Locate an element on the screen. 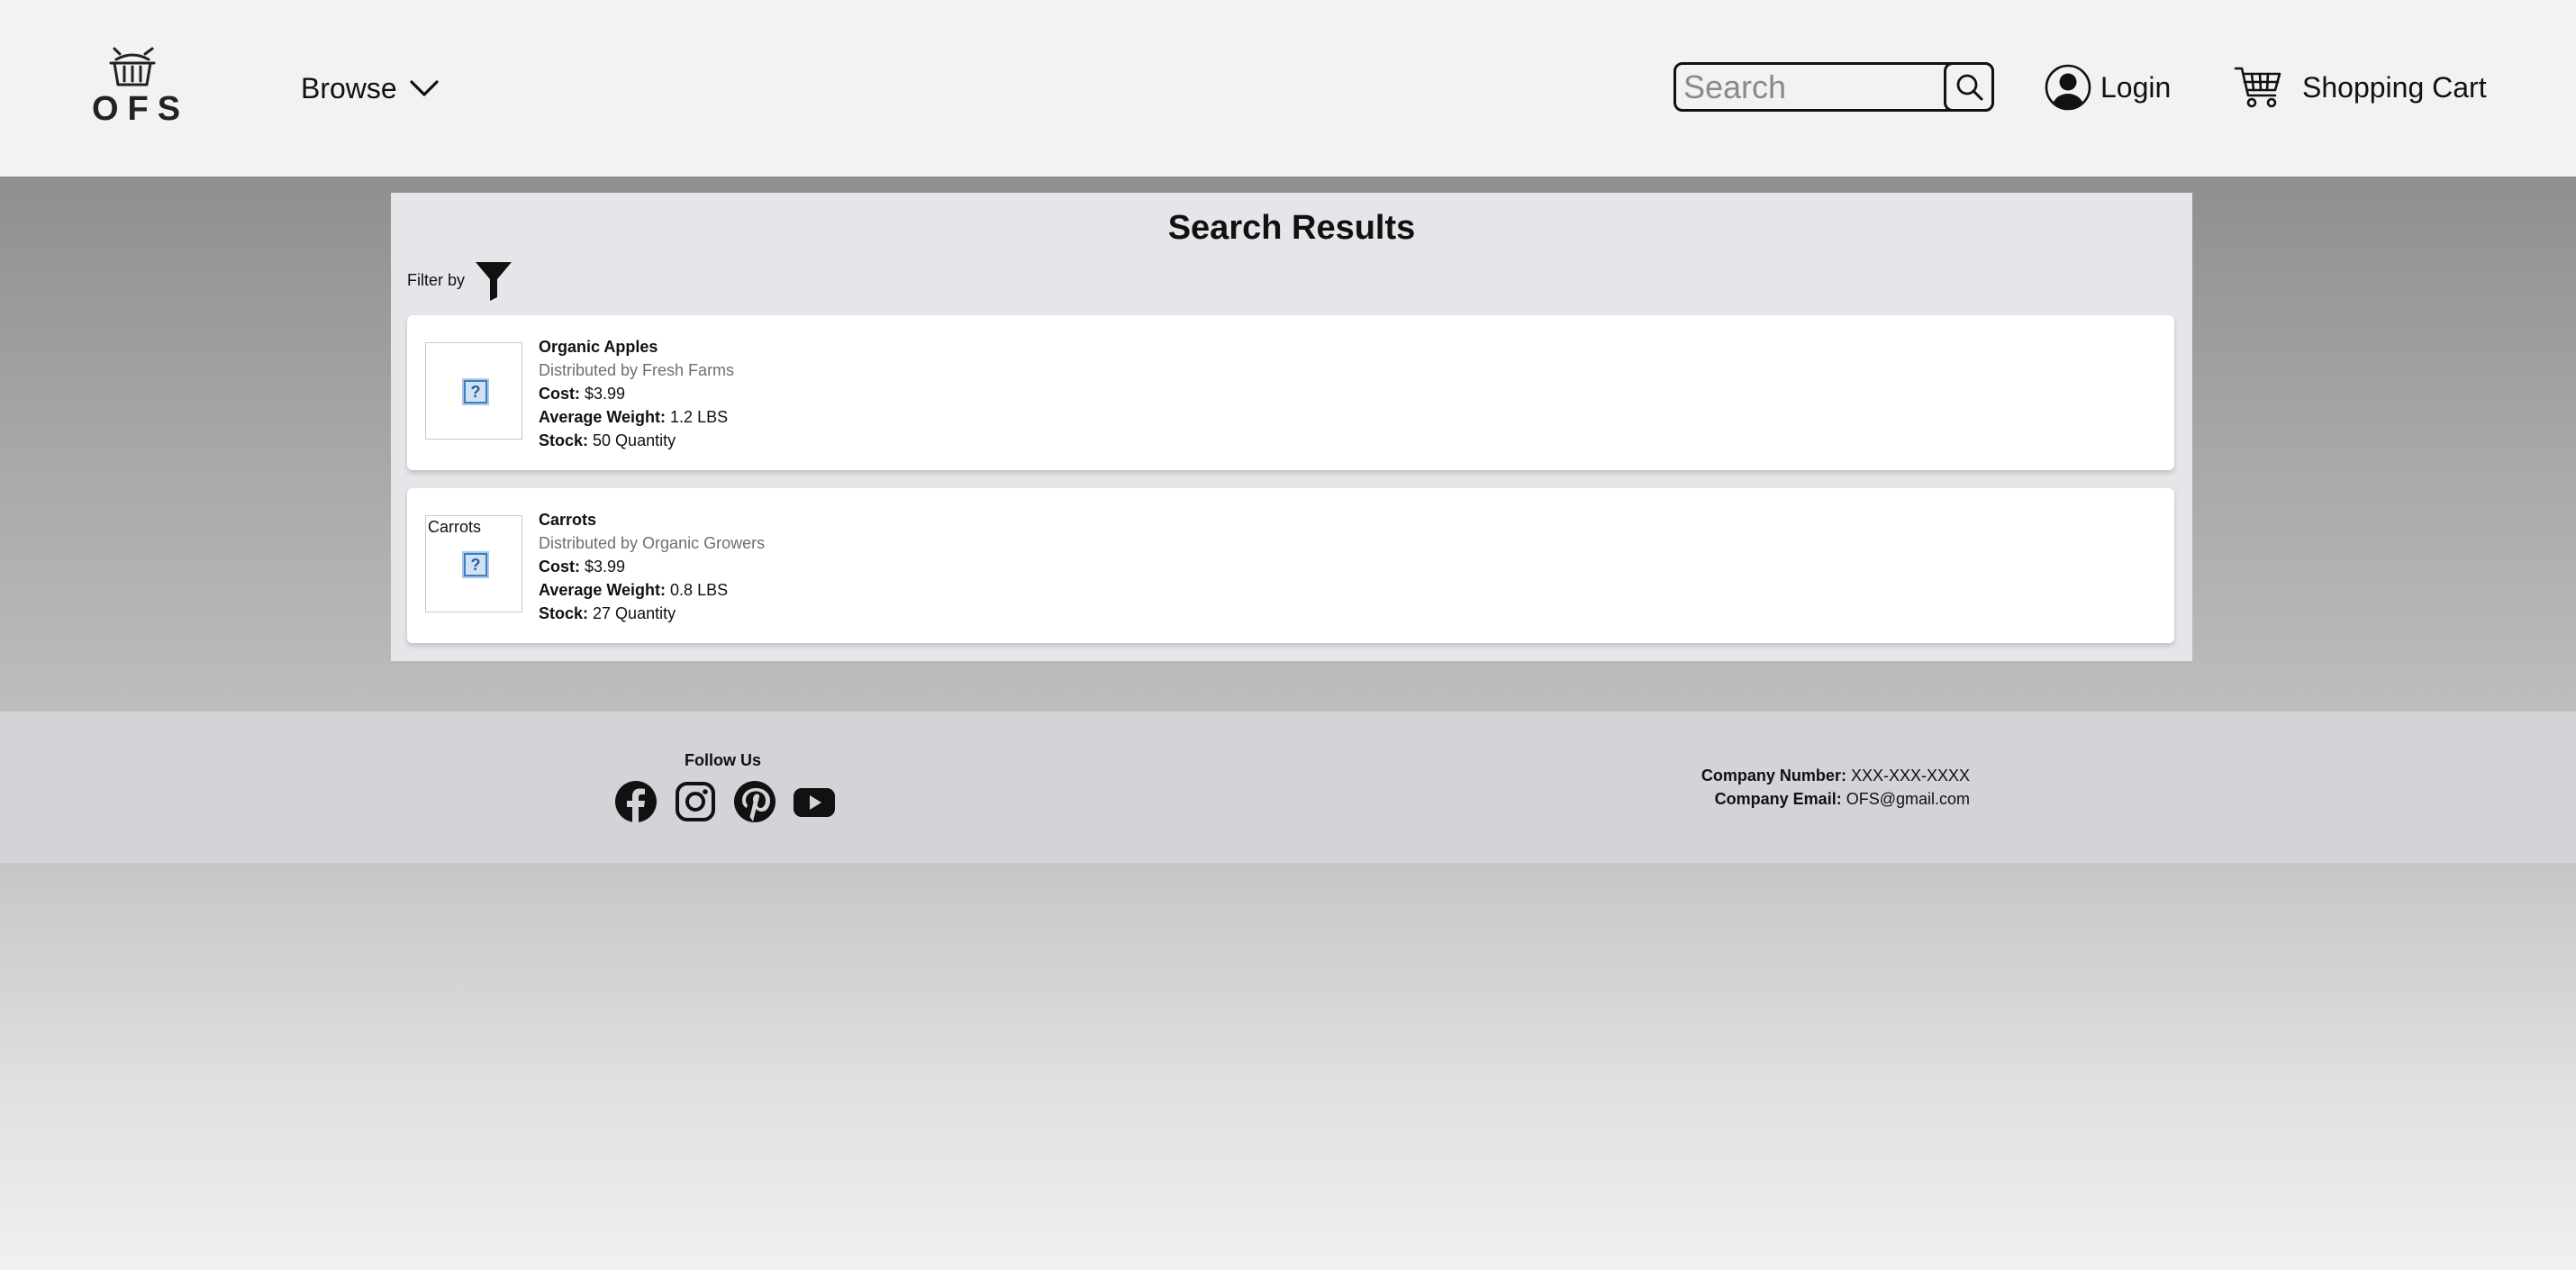  product-weight: Average Weight: 0.8 LBS is located at coordinates (652, 590).